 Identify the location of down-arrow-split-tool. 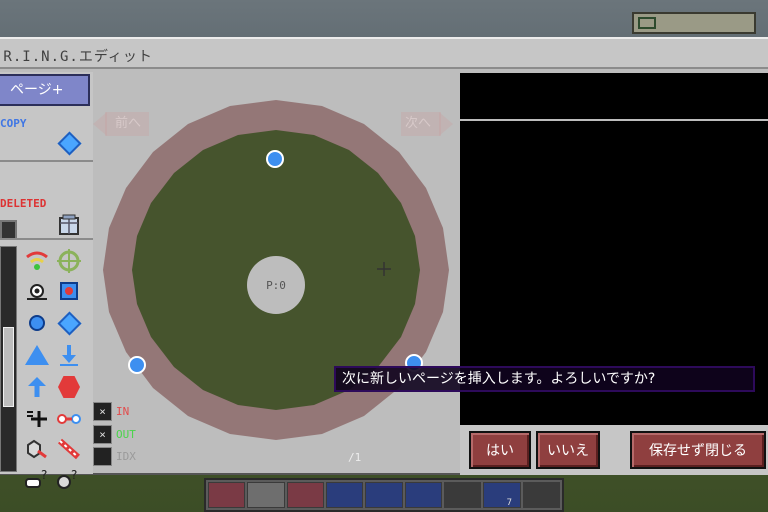
(69, 355).